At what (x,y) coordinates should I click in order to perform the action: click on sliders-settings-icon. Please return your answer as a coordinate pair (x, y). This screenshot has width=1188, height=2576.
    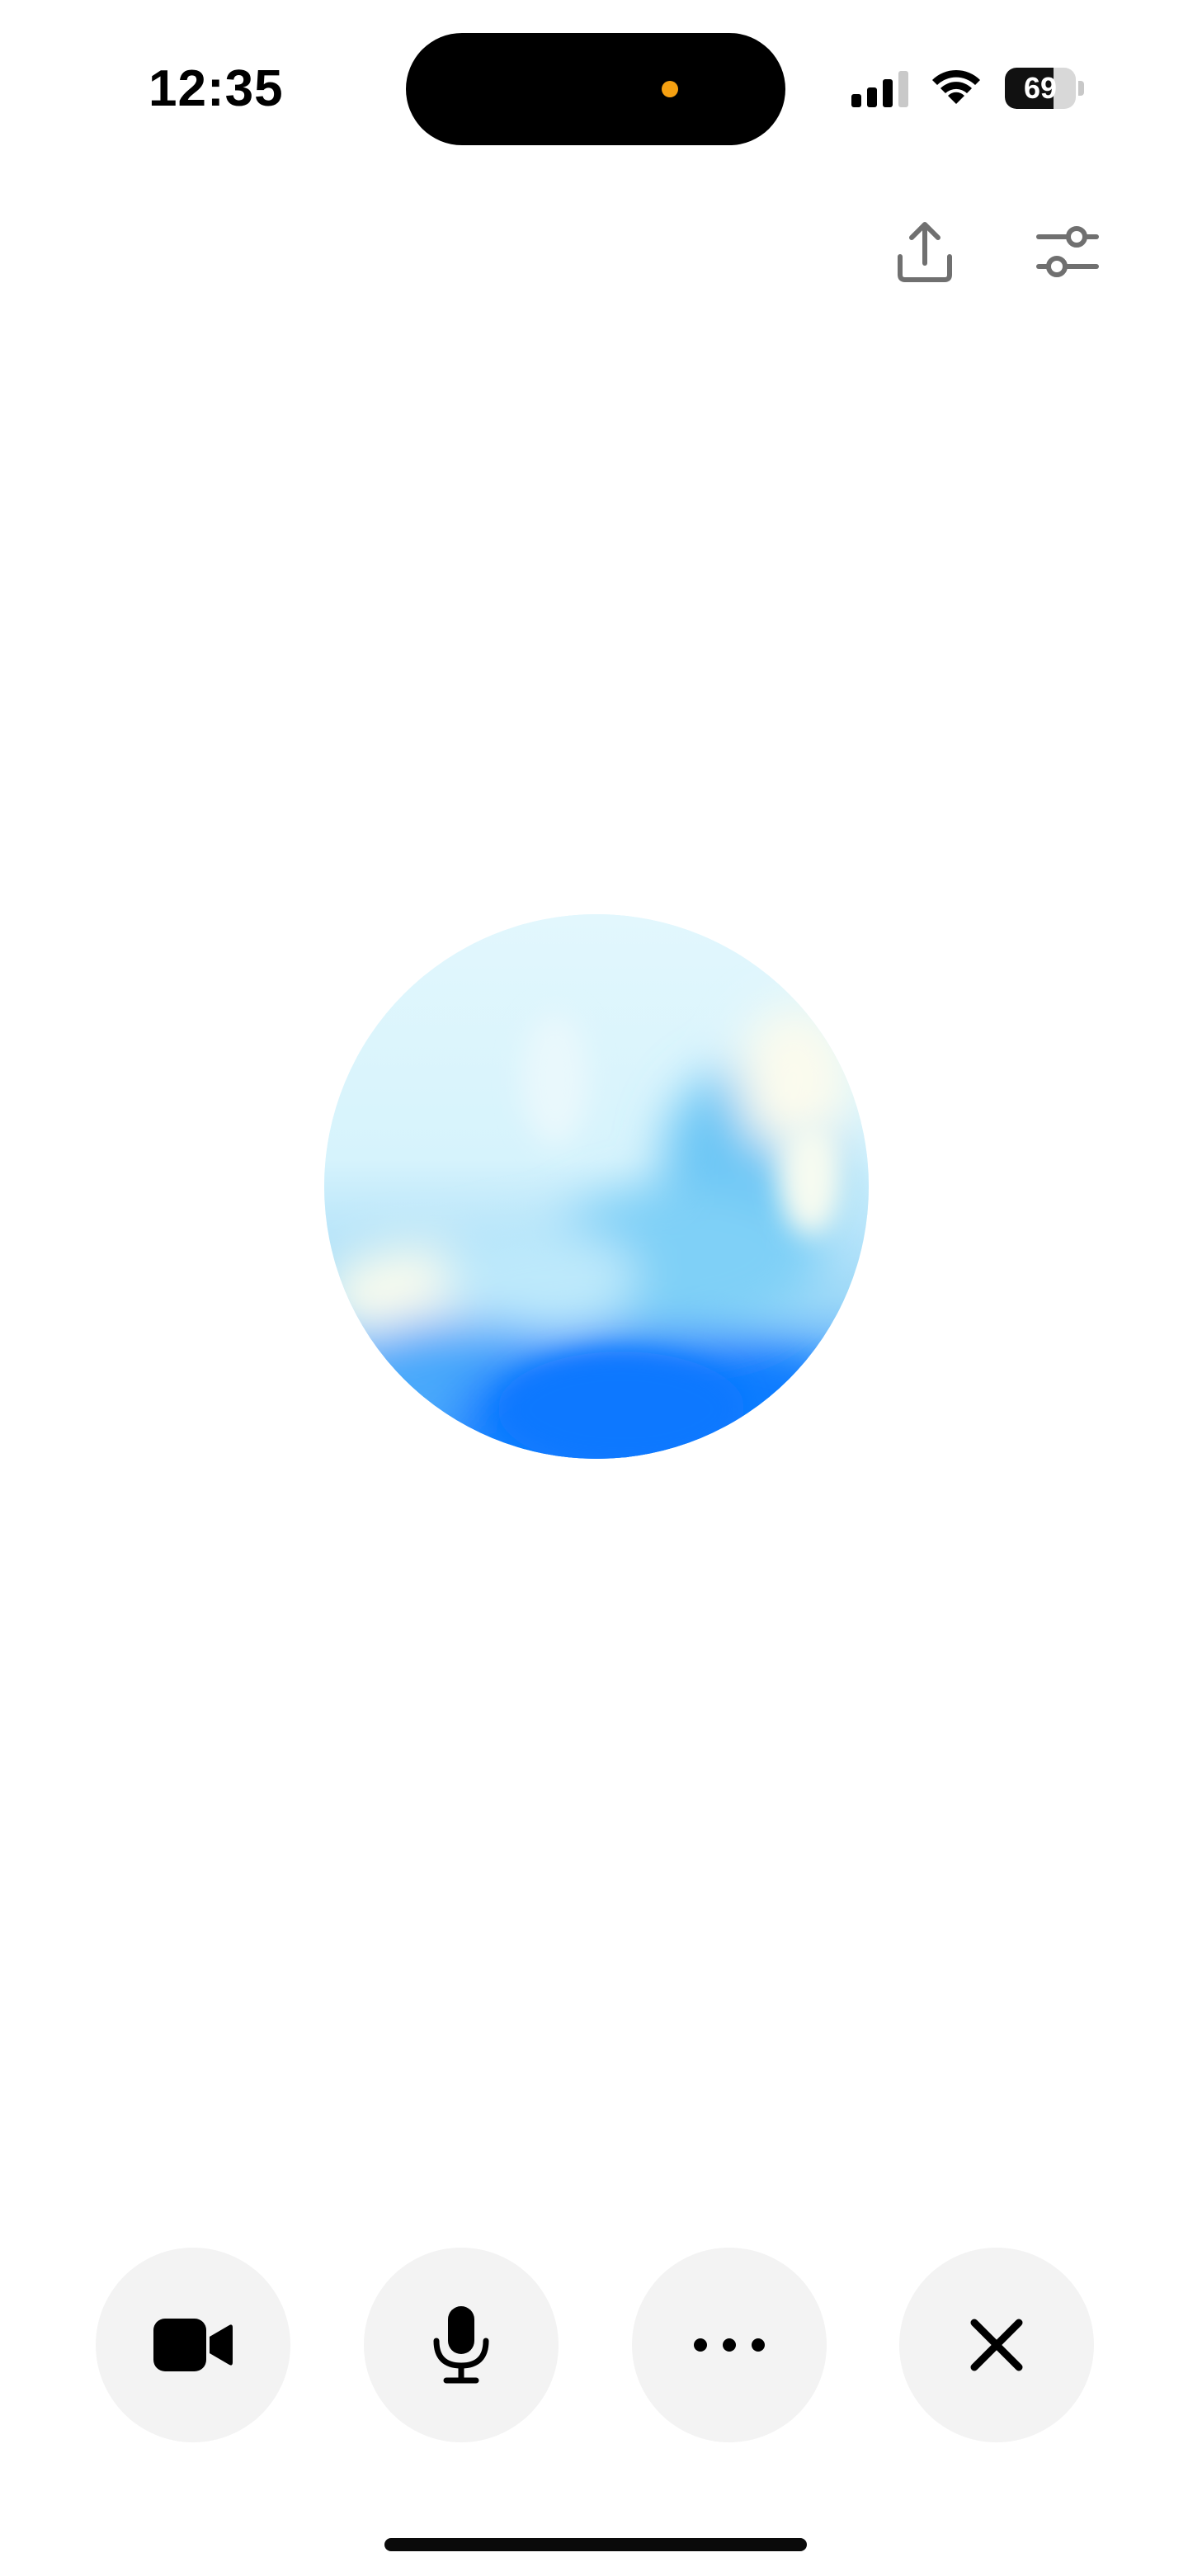
    Looking at the image, I should click on (1067, 252).